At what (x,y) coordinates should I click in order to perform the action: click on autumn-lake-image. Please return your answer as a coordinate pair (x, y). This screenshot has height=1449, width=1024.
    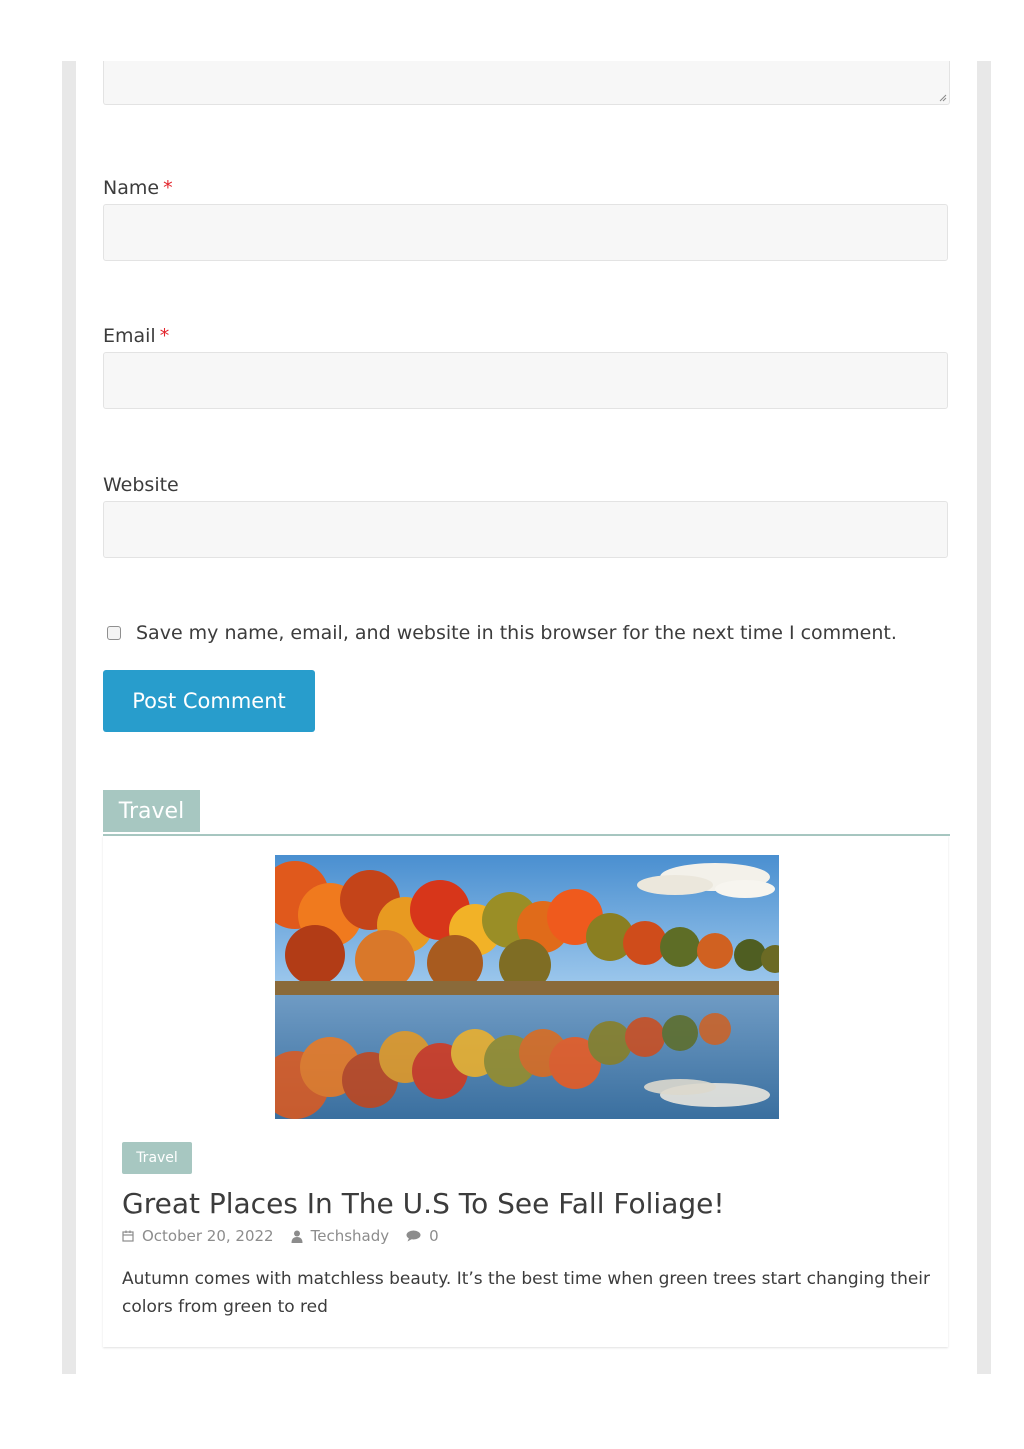
    Looking at the image, I should click on (527, 987).